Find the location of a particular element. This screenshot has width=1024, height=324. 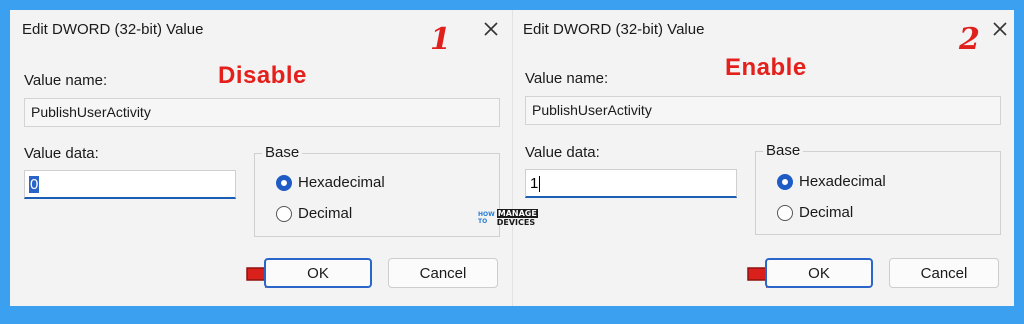

value-data-text: 1 is located at coordinates (534, 183).